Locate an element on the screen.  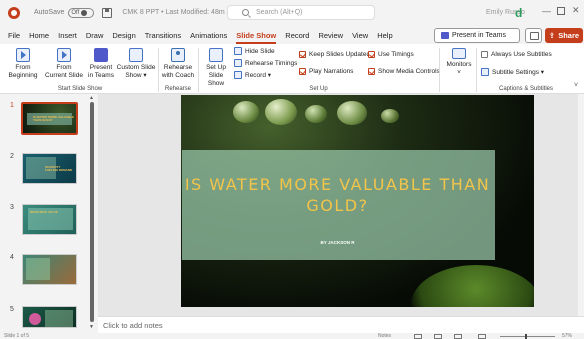
from-beginning-button: From Beginning is located at coordinates (23, 64).